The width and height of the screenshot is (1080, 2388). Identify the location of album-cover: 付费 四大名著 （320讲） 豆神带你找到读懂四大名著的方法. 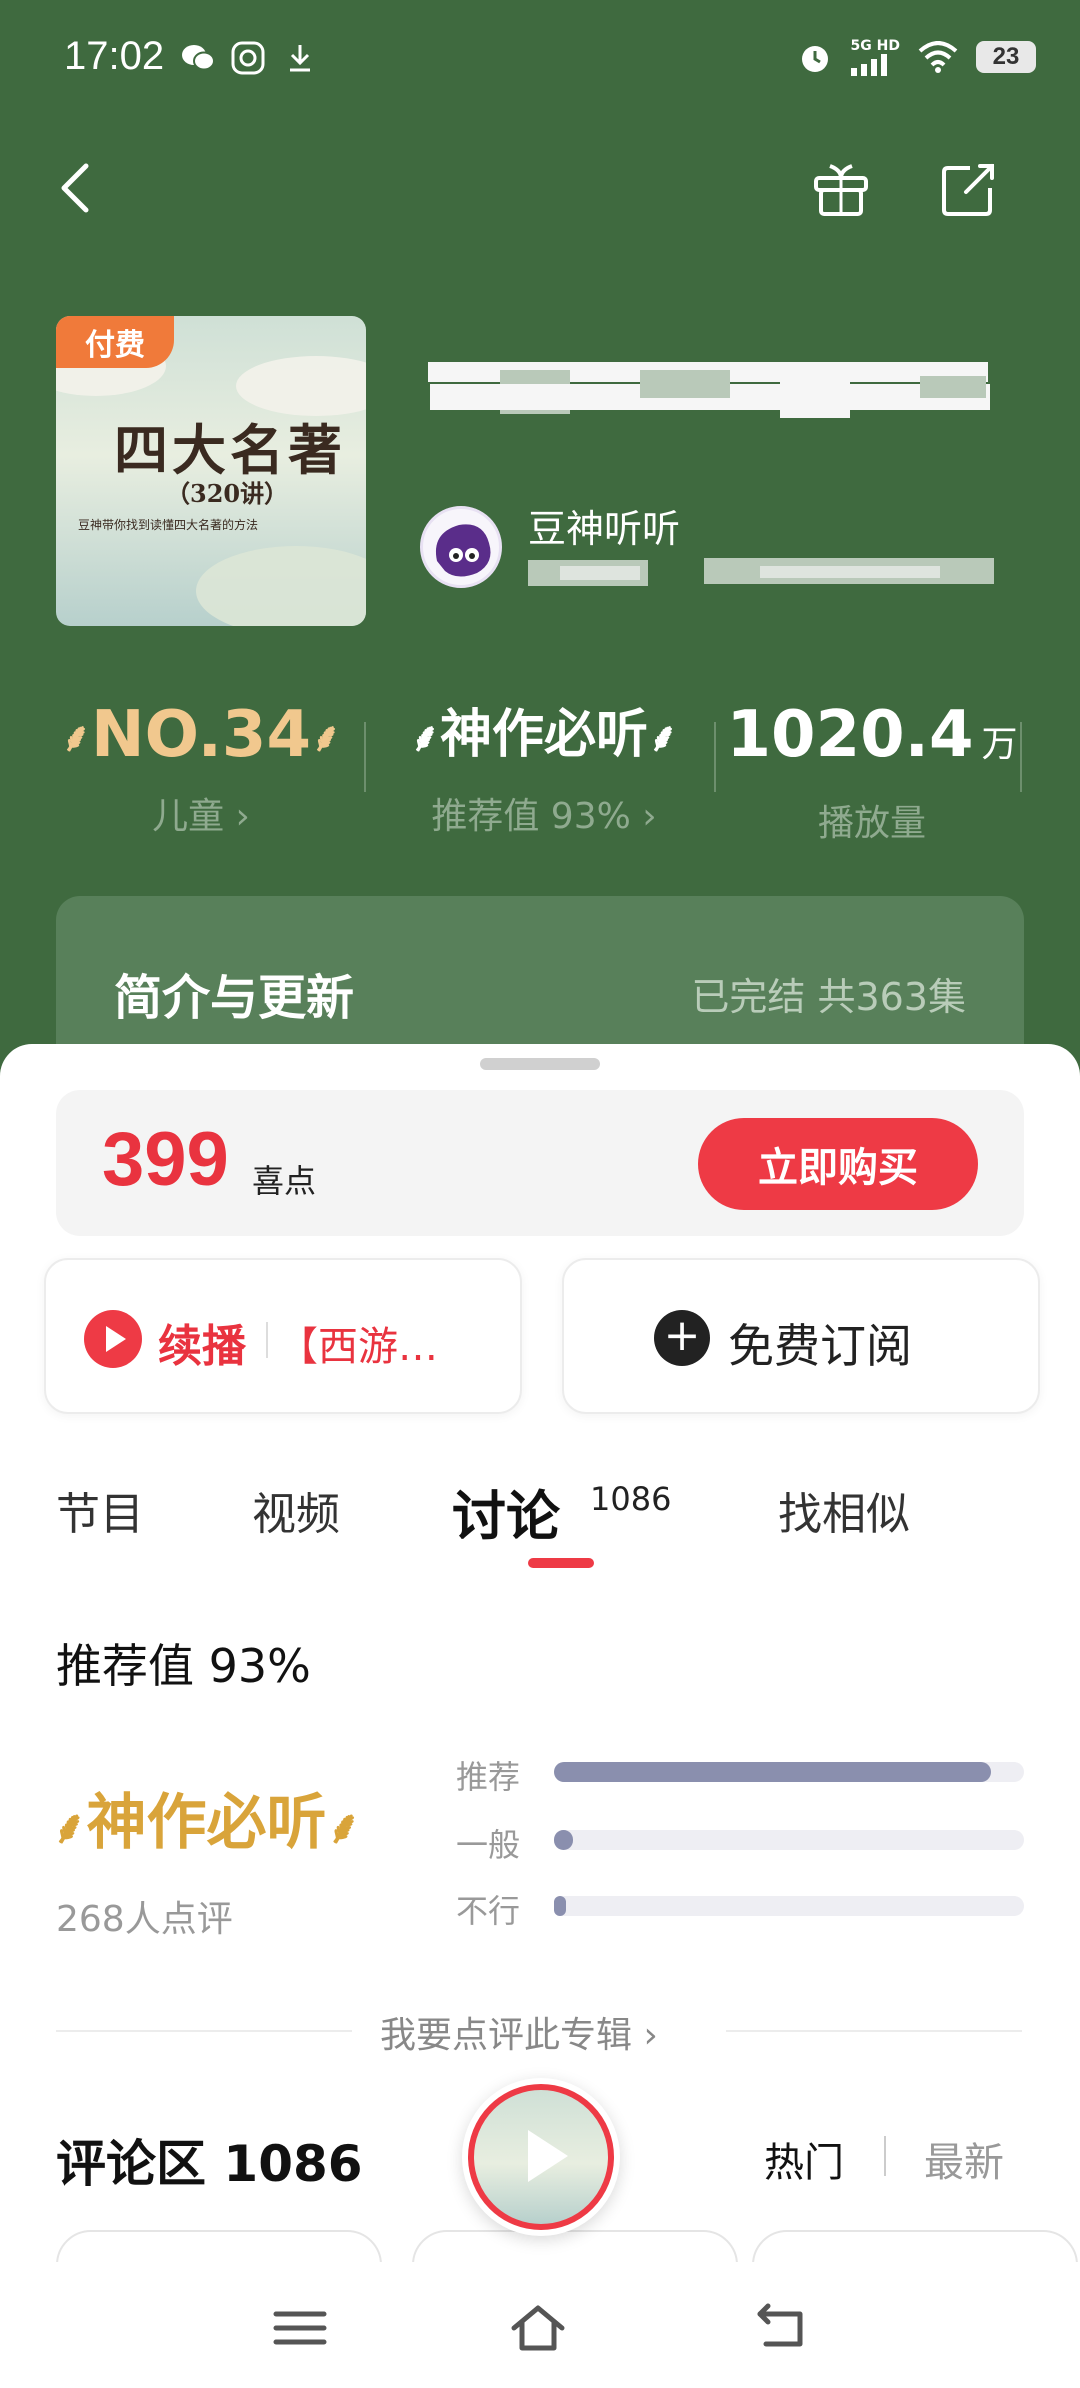
(211, 471).